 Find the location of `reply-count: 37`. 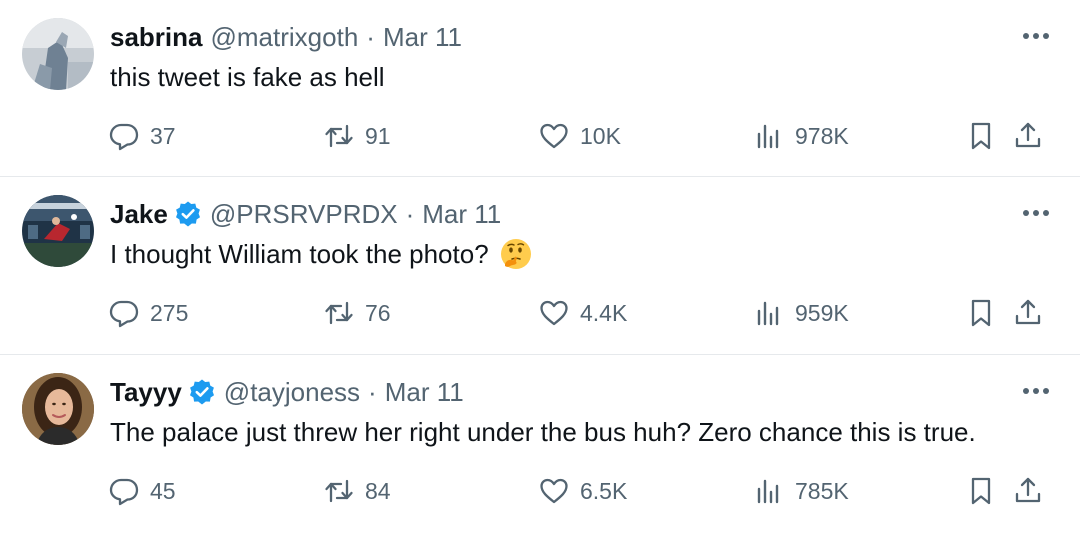

reply-count: 37 is located at coordinates (163, 135).